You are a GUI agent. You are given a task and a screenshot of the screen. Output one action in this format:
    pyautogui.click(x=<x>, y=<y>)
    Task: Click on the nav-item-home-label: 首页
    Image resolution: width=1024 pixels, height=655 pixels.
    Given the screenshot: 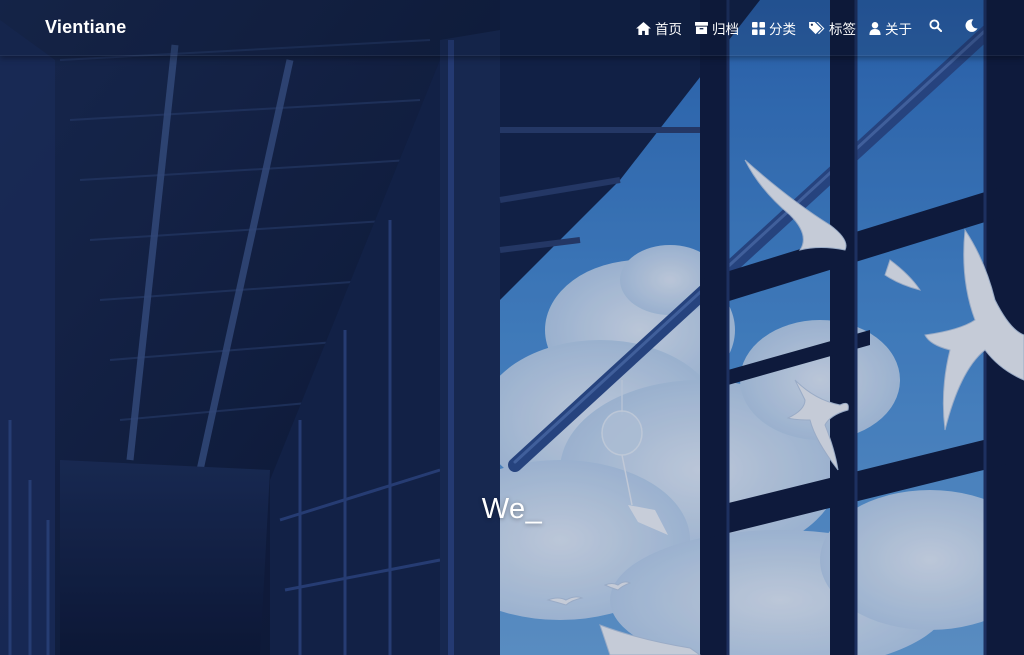 What is the action you would take?
    pyautogui.click(x=668, y=29)
    